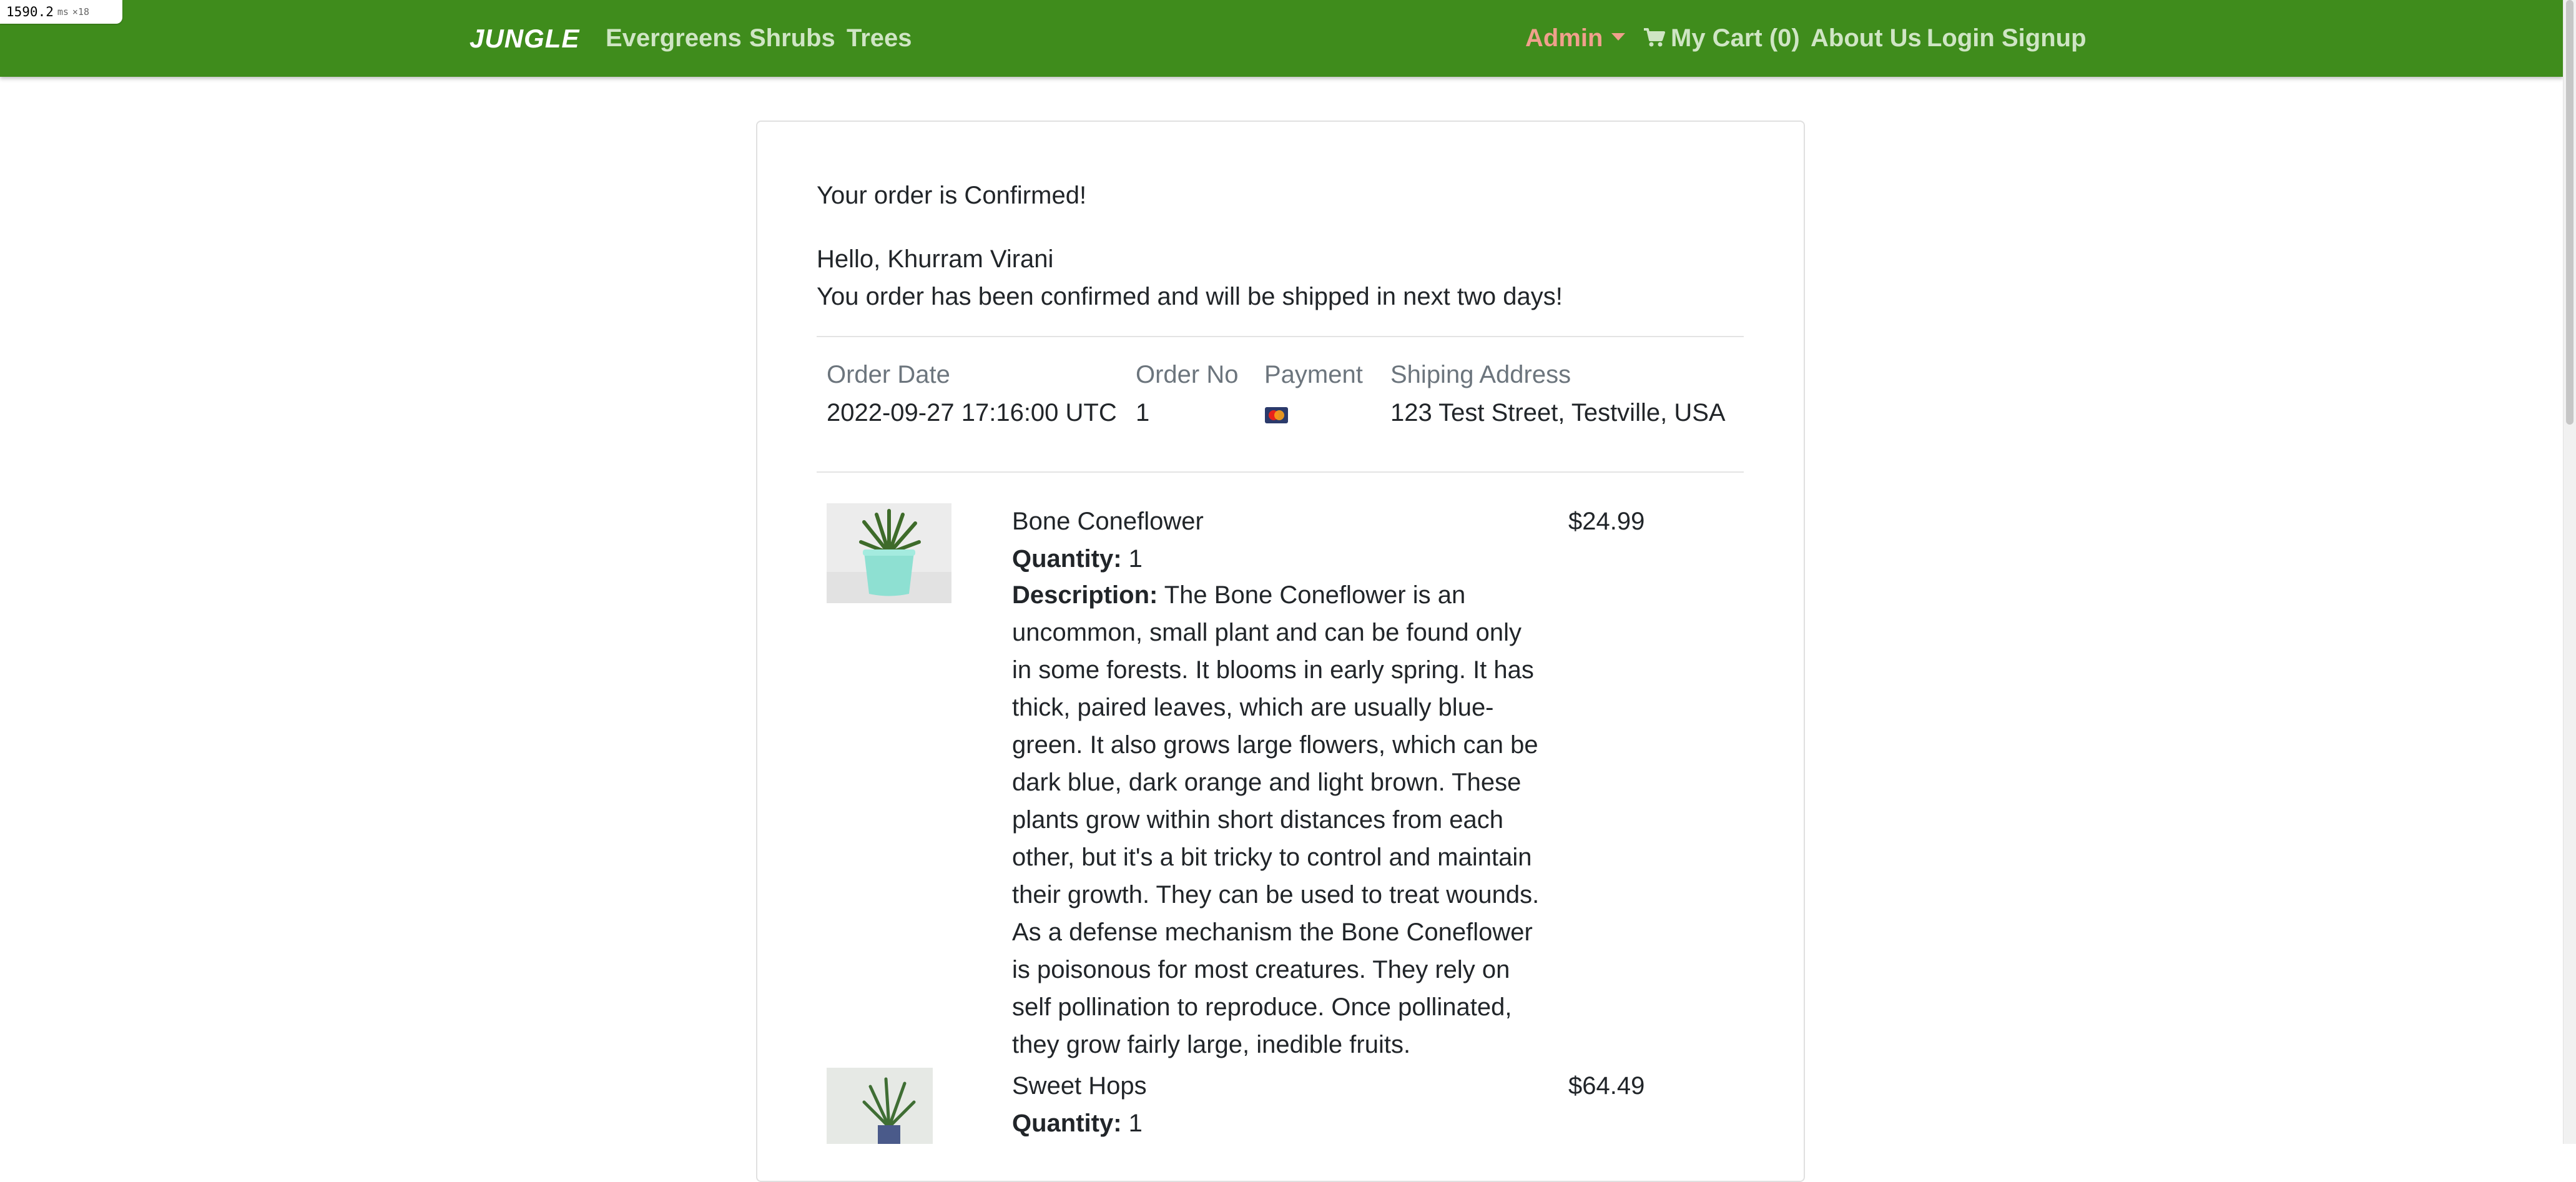  I want to click on admin-dropdown: Admin, so click(1575, 39).